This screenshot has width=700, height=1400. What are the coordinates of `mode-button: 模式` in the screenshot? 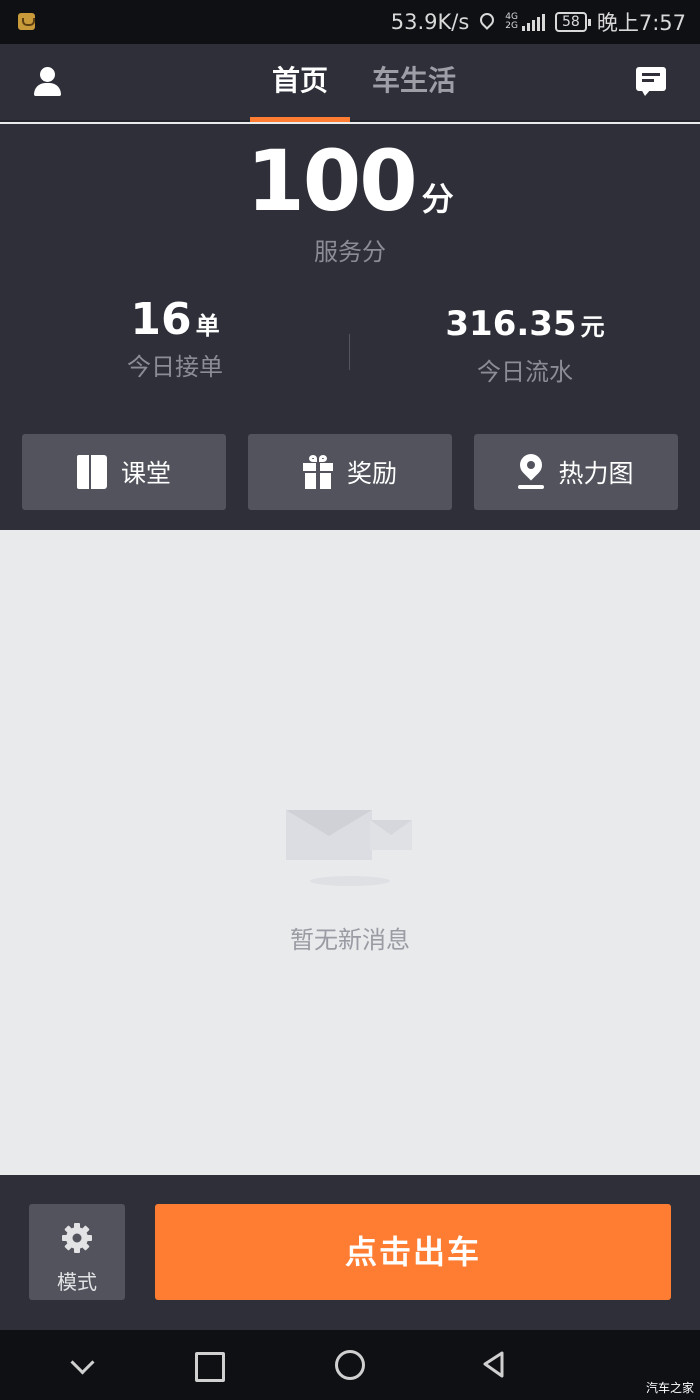 It's located at (77, 1252).